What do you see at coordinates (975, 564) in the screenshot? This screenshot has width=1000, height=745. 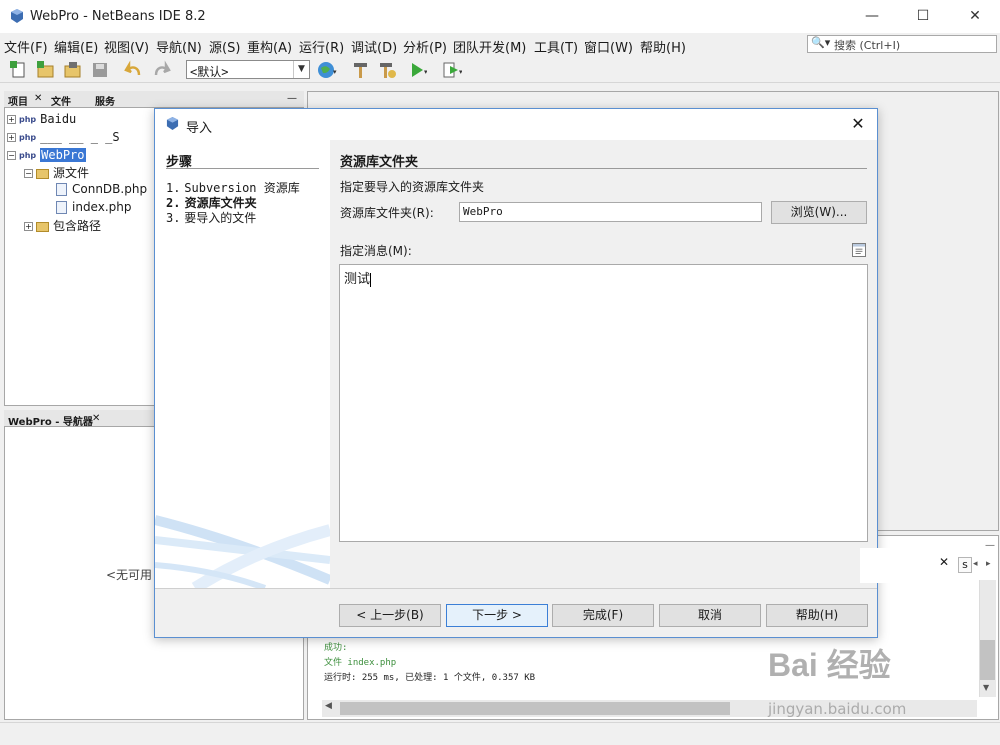 I see `scroll-tabs-left-icon: ◂` at bounding box center [975, 564].